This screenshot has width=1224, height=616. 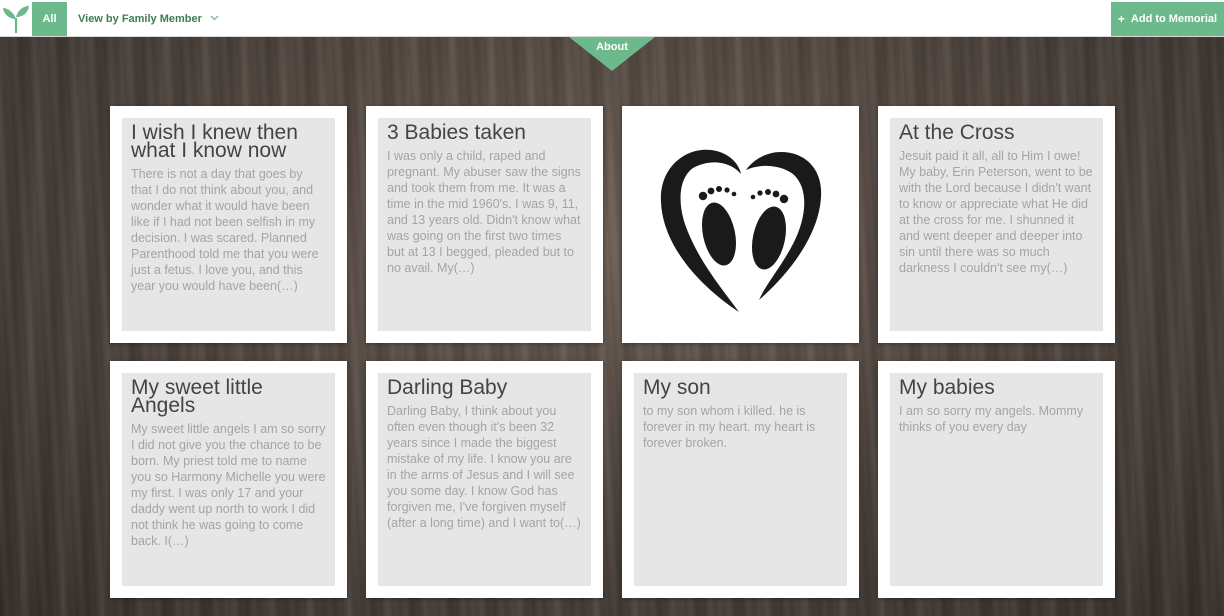 I want to click on sprout-logo-icon, so click(x=16, y=19).